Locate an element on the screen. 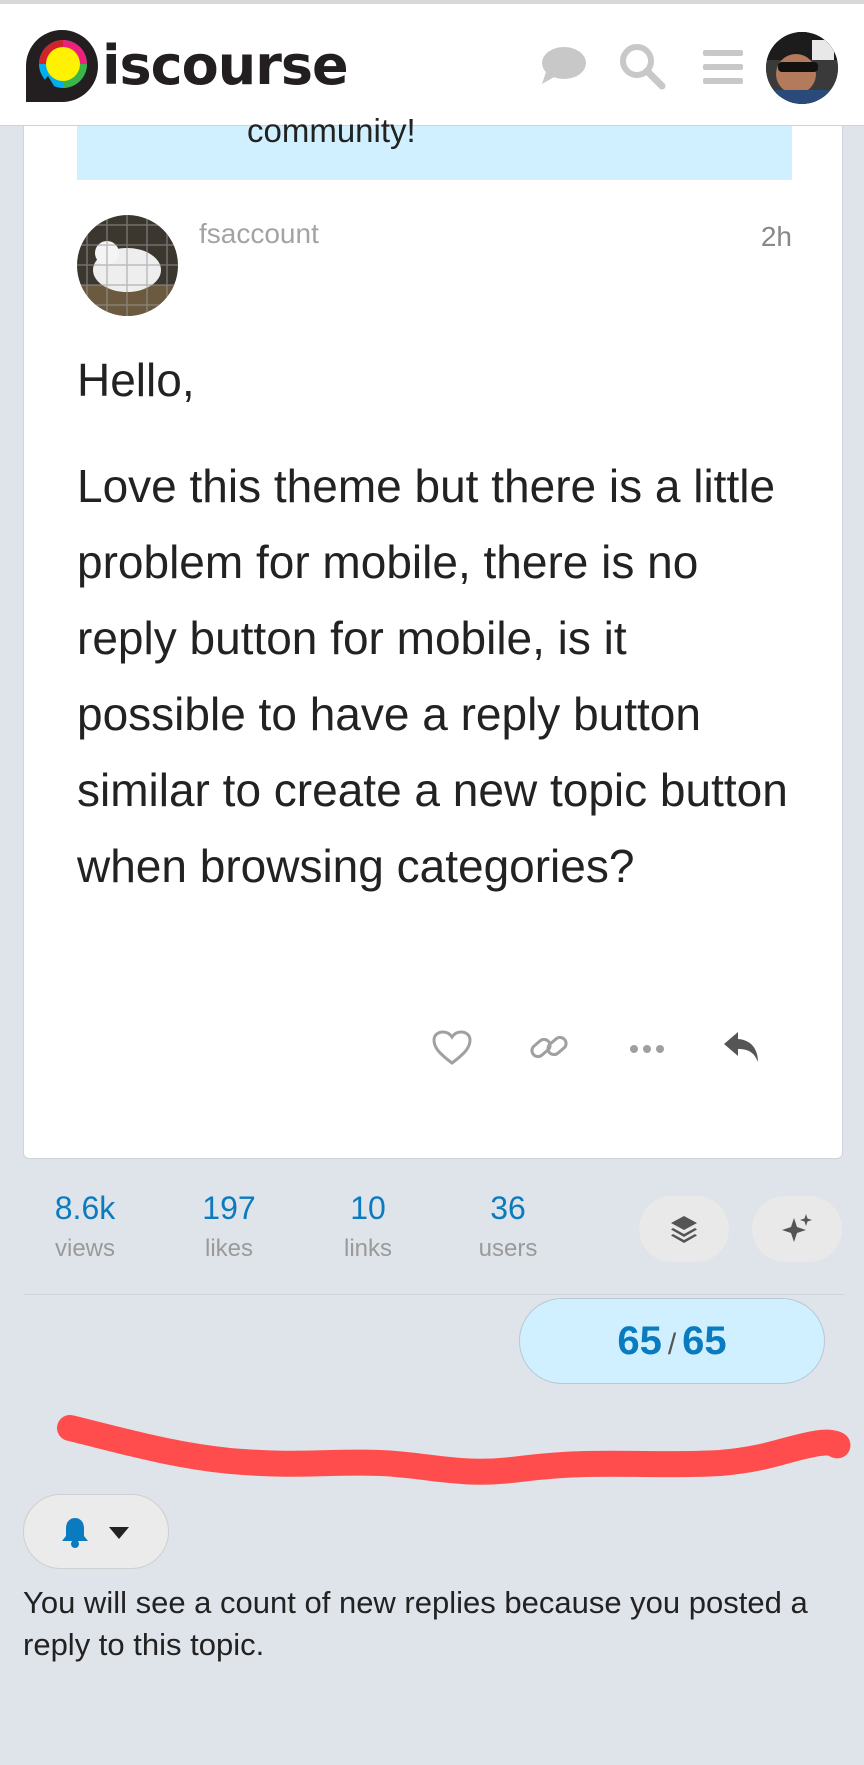 This screenshot has height=1765, width=864. user-avatar-image is located at coordinates (802, 68).